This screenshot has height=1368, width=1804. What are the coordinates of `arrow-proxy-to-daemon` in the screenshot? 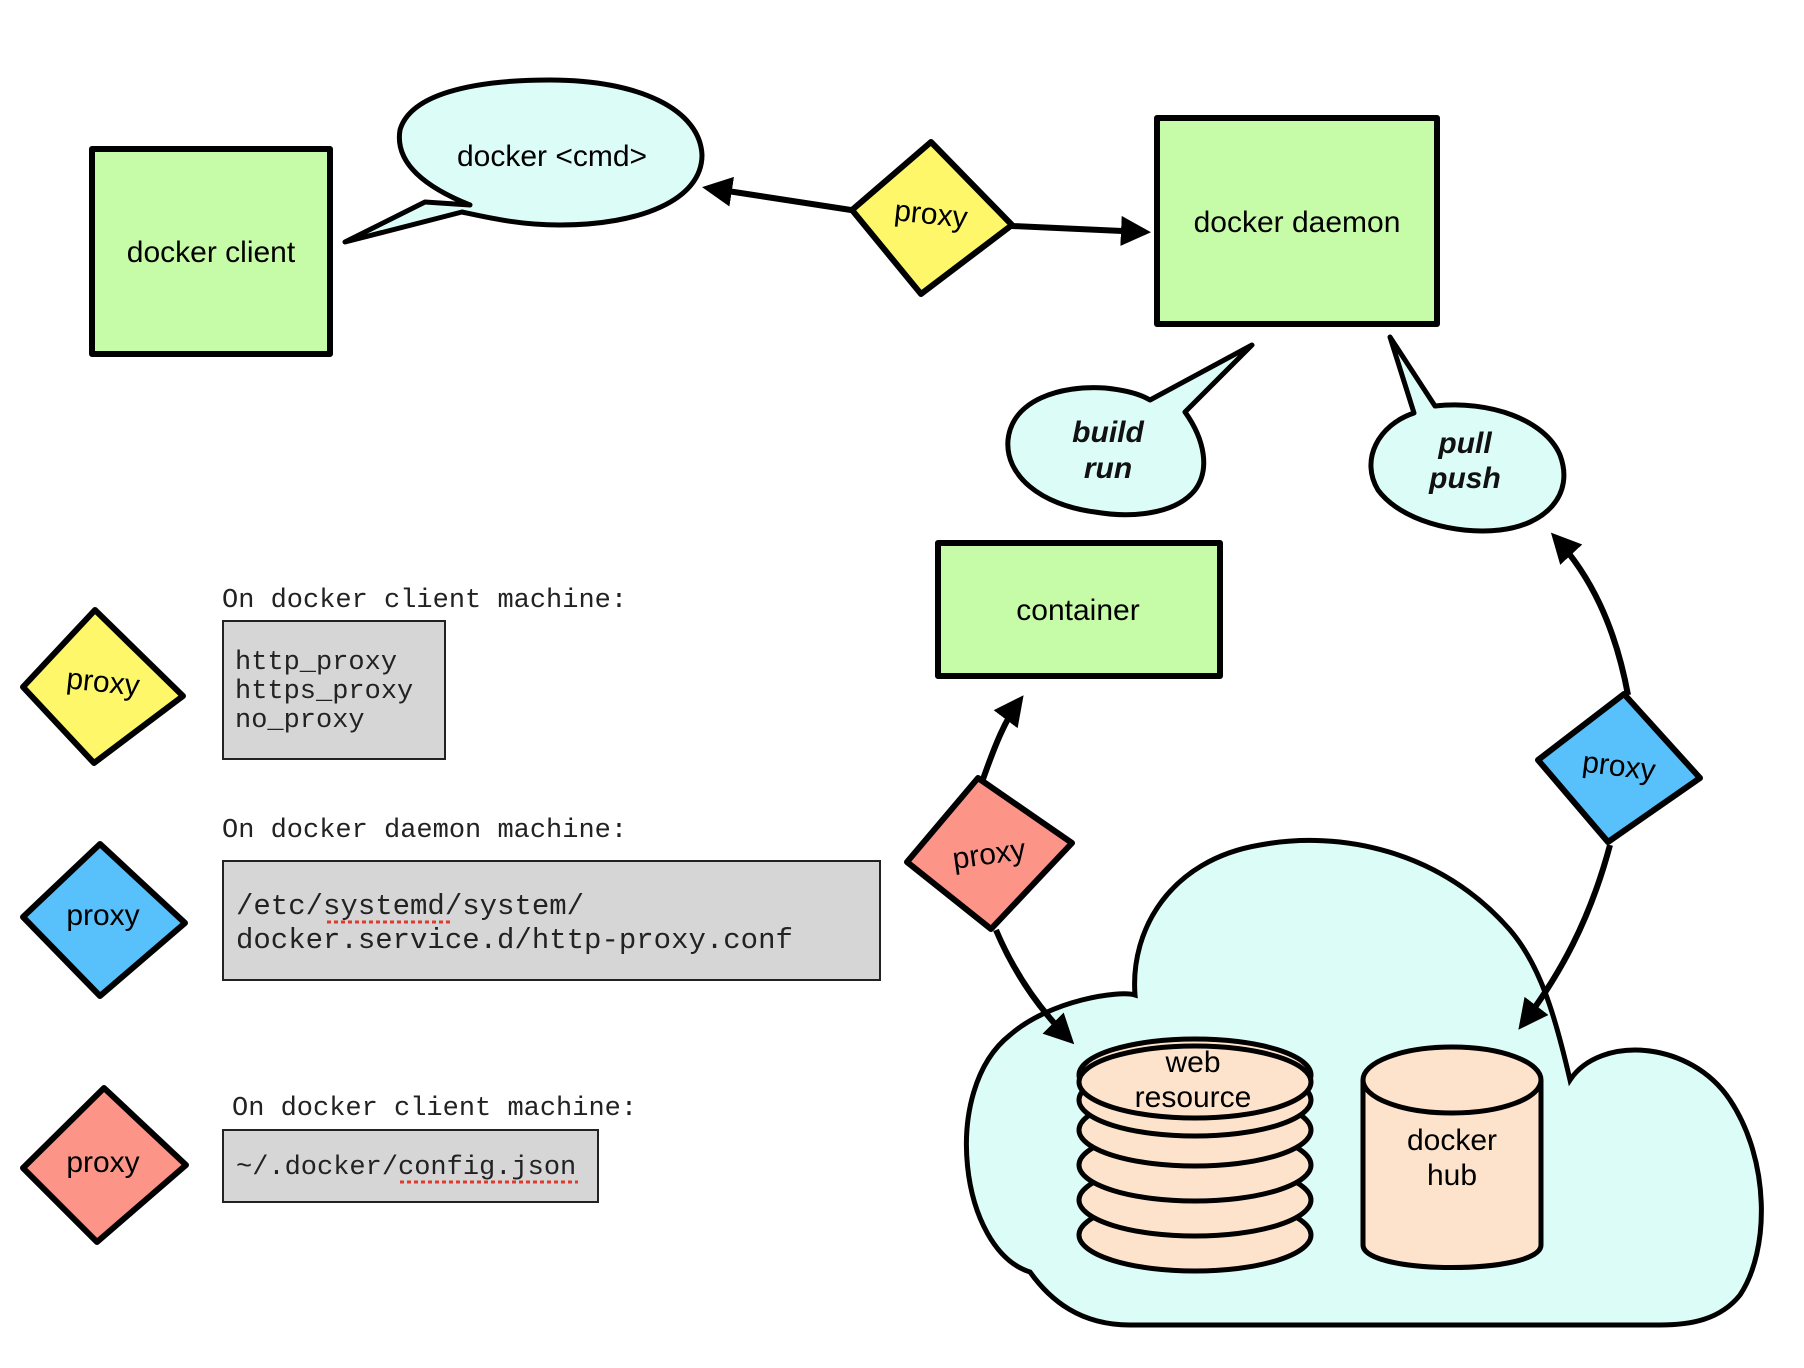 It's located at (1081, 230).